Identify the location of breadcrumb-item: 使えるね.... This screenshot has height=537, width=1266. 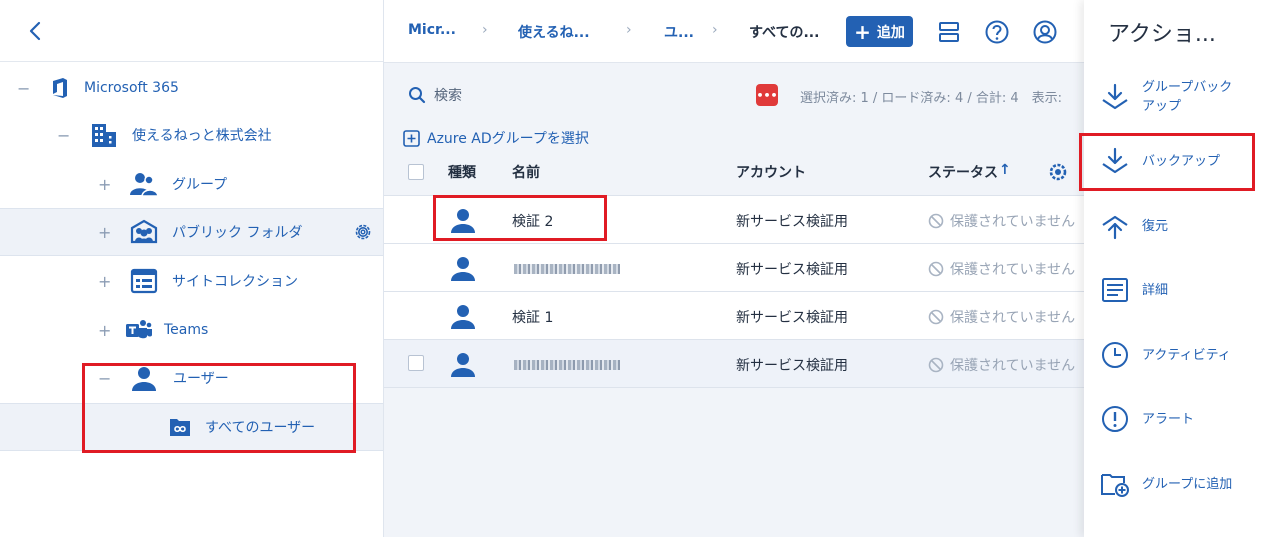
(554, 32).